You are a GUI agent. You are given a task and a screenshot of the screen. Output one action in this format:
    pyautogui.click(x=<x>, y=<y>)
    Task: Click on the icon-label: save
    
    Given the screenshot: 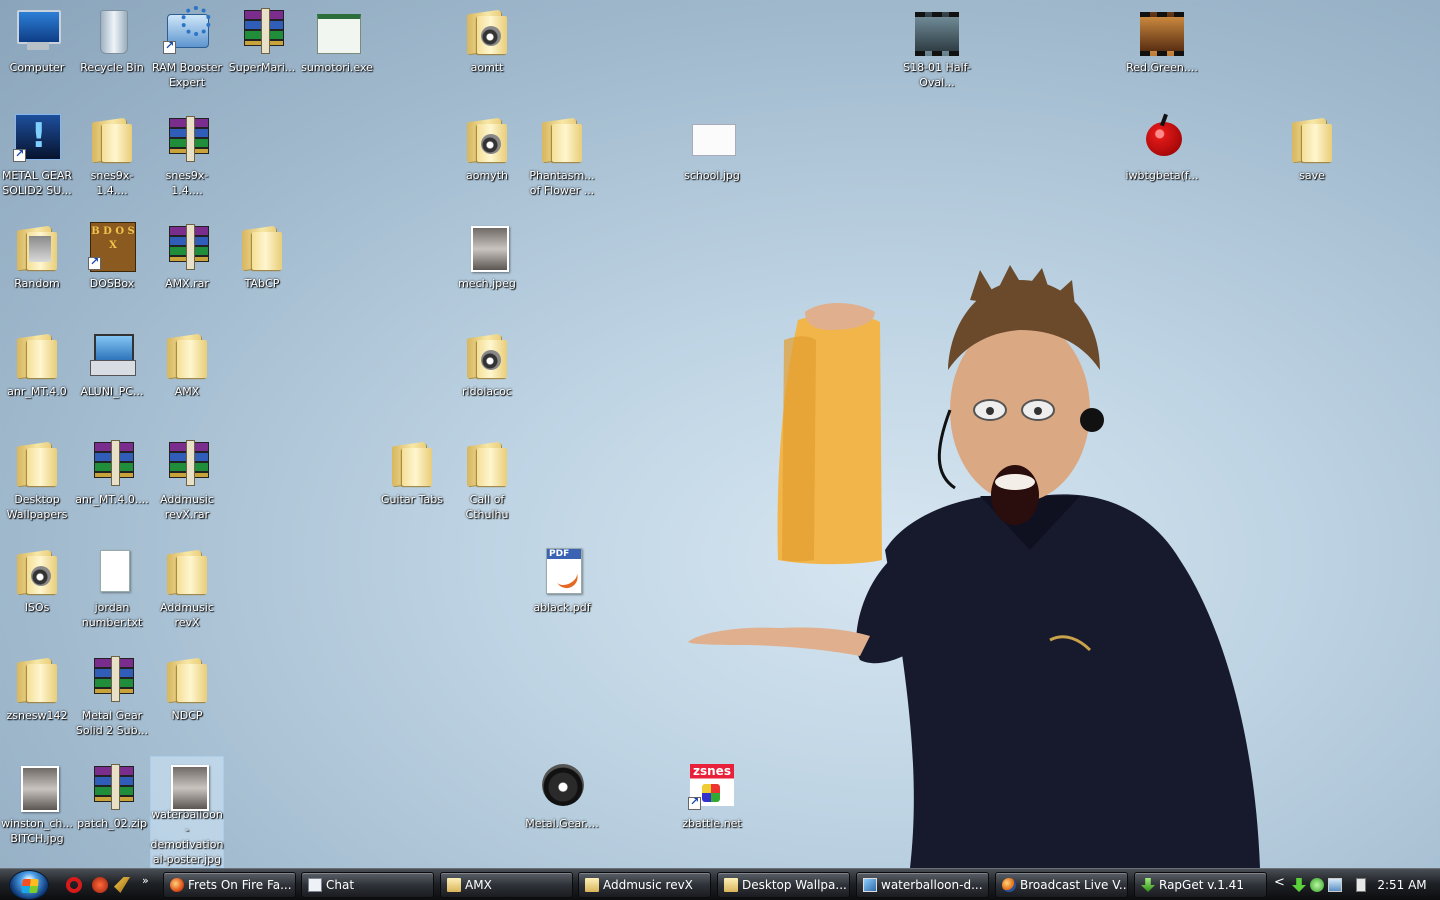 What is the action you would take?
    pyautogui.click(x=1312, y=175)
    